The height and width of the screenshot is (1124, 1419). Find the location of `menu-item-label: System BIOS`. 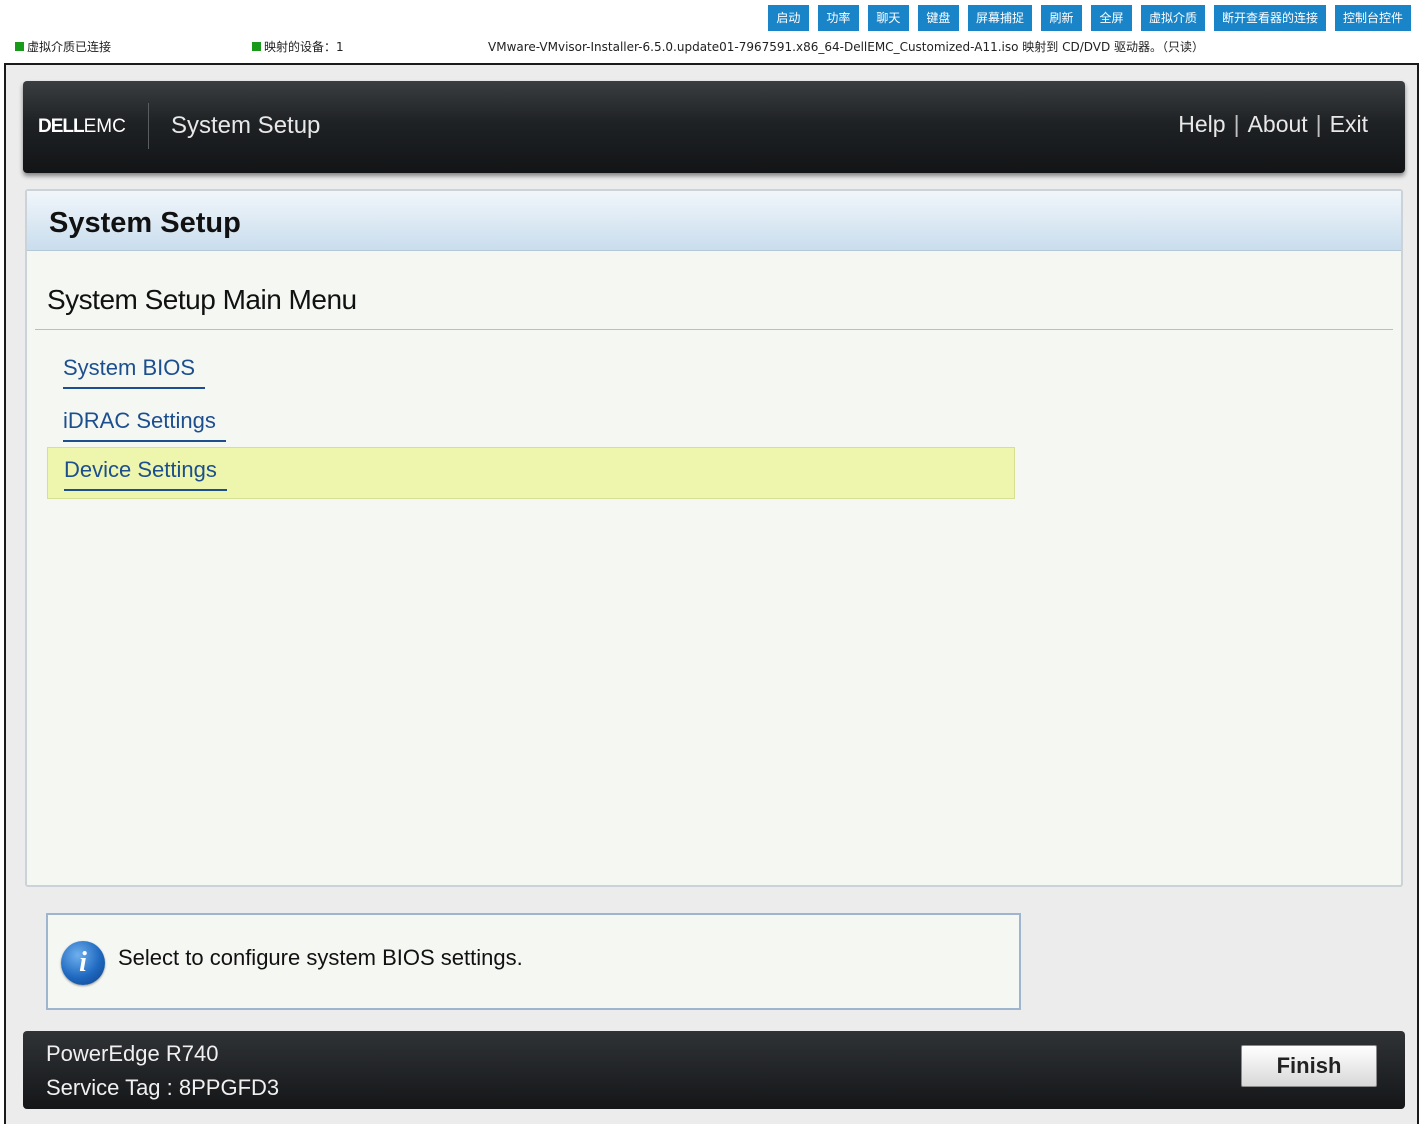

menu-item-label: System BIOS is located at coordinates (134, 372).